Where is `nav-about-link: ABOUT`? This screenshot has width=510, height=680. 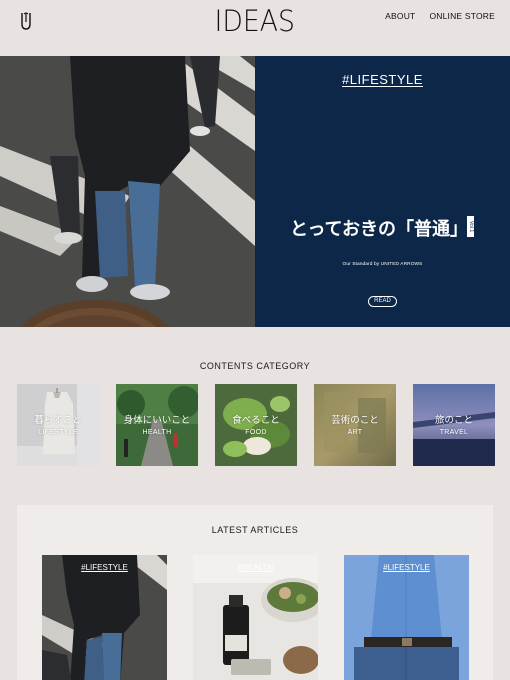
nav-about-link: ABOUT is located at coordinates (400, 16).